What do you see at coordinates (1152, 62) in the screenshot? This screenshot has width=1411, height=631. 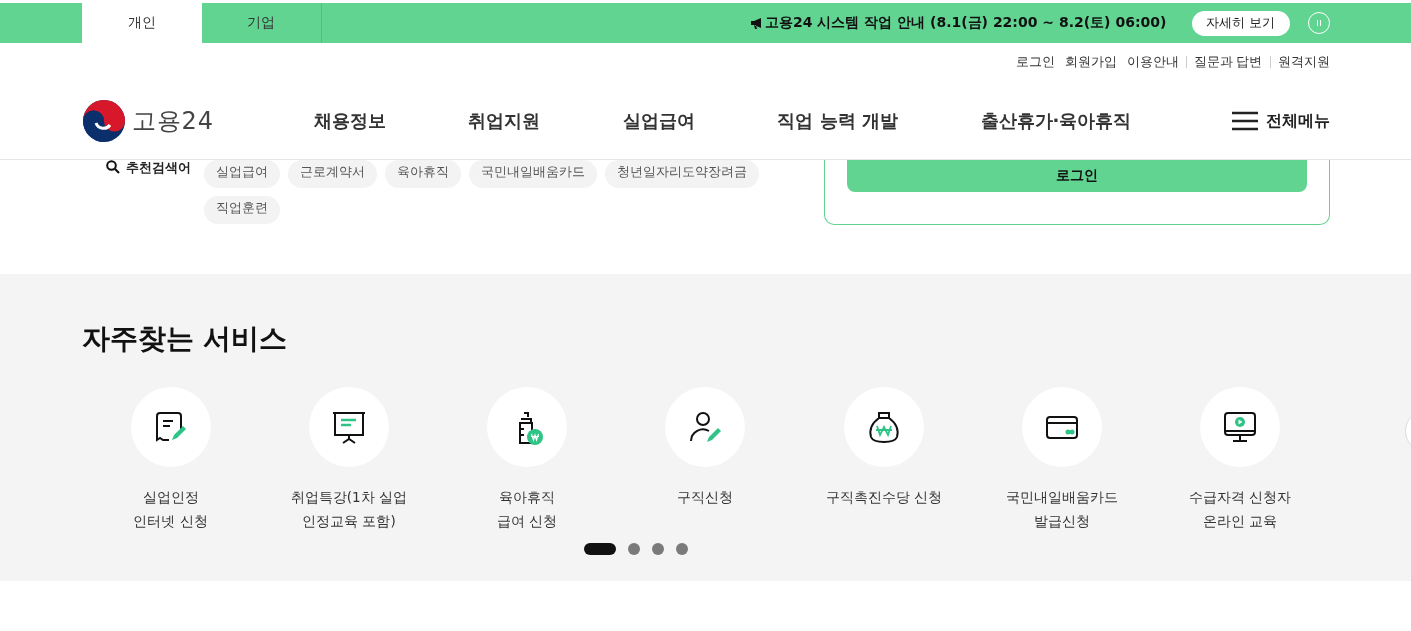 I see `utility-link: 이용안내` at bounding box center [1152, 62].